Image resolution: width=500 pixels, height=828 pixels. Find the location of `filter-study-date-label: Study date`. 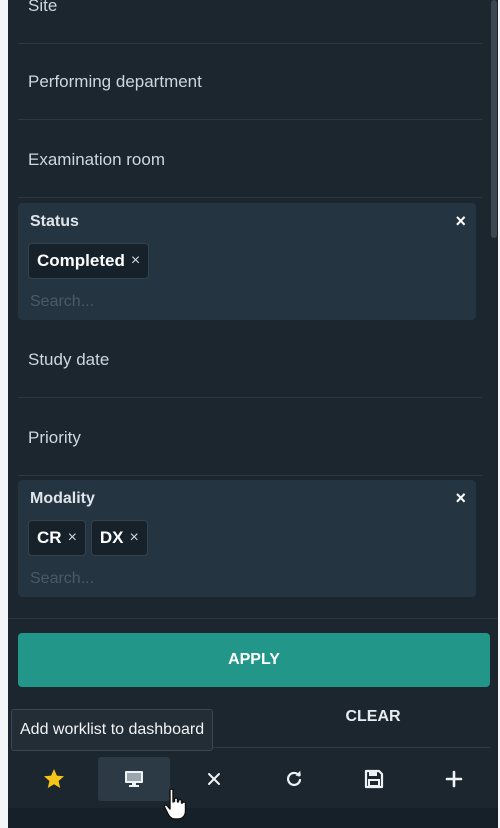

filter-study-date-label: Study date is located at coordinates (69, 359).